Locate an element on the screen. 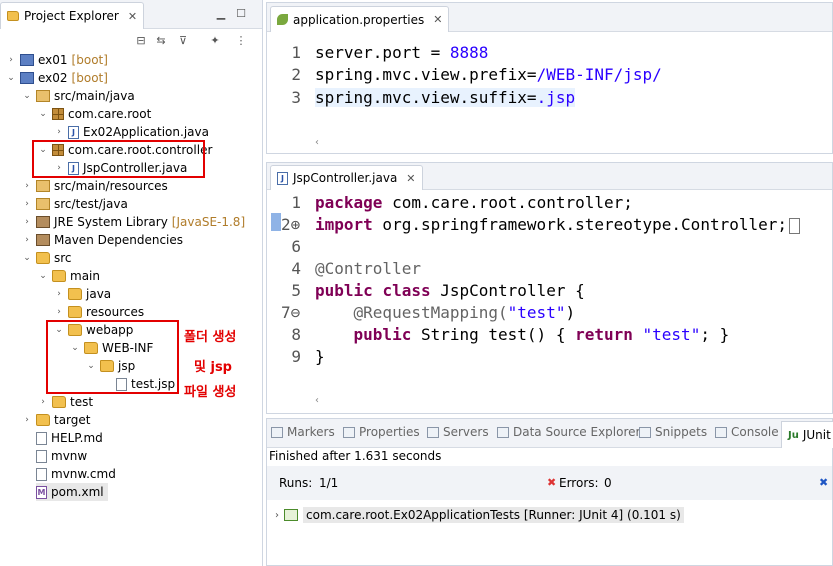 The height and width of the screenshot is (566, 833). tab-junit: Ju JUnit is located at coordinates (807, 434).